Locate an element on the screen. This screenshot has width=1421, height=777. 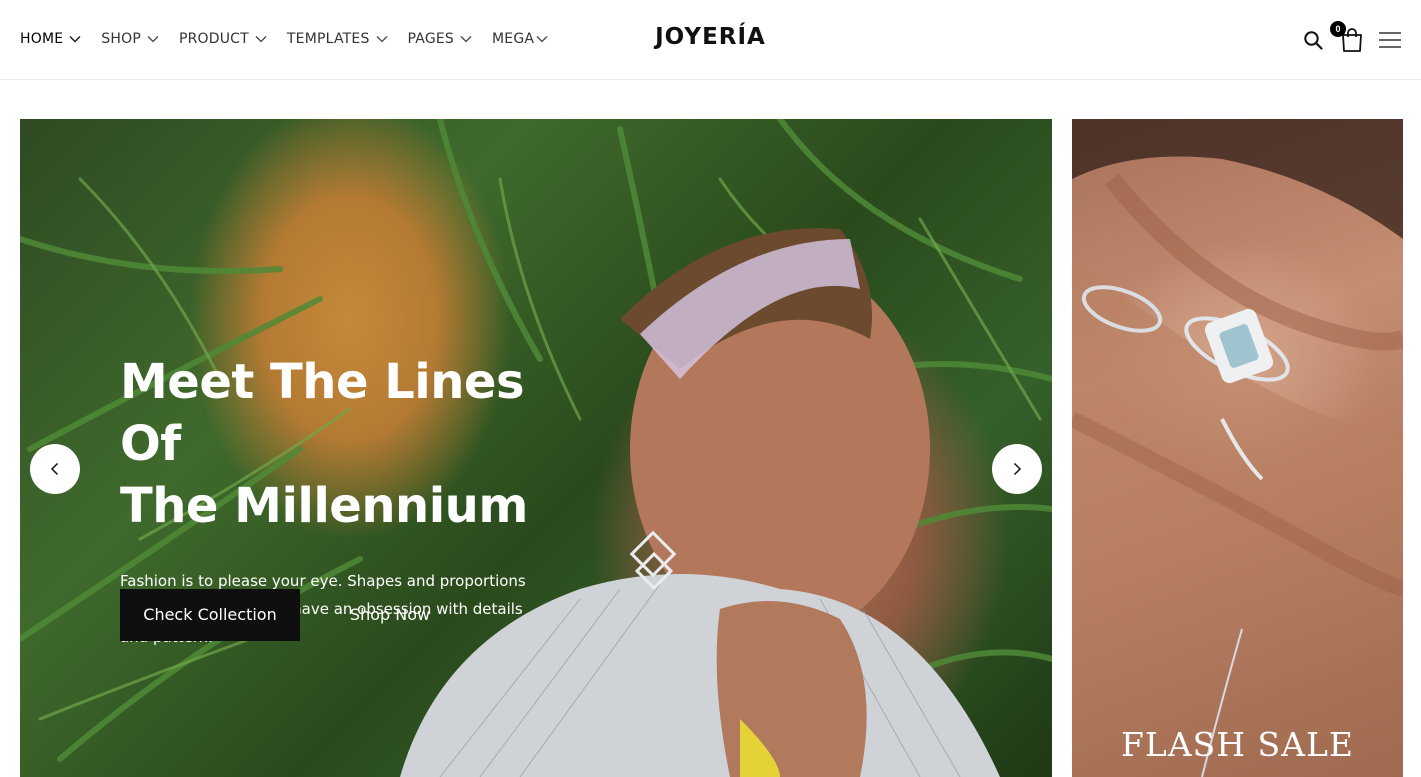
hamburger-menu-icon is located at coordinates (1390, 40).